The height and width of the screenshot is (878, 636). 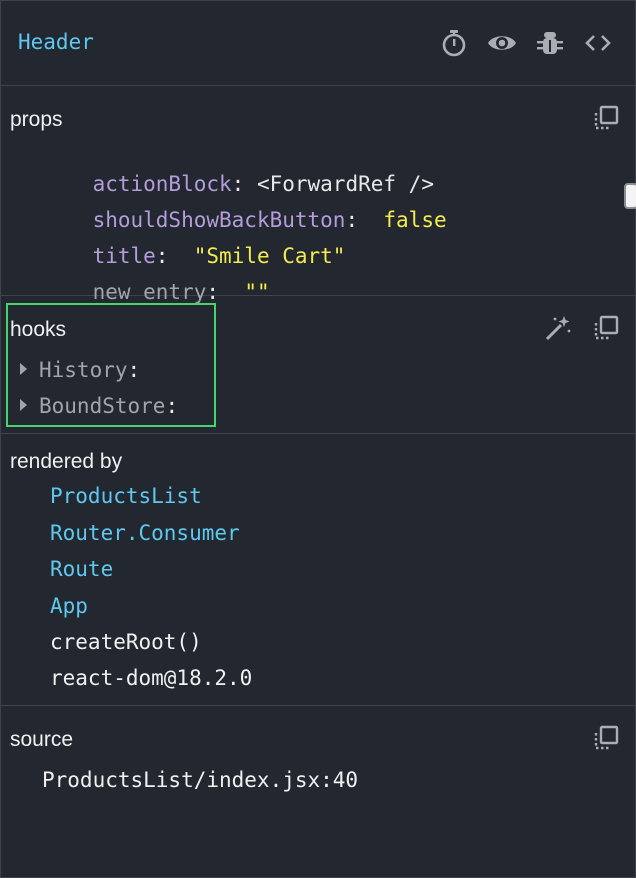 What do you see at coordinates (83, 370) in the screenshot?
I see `hook-name: History` at bounding box center [83, 370].